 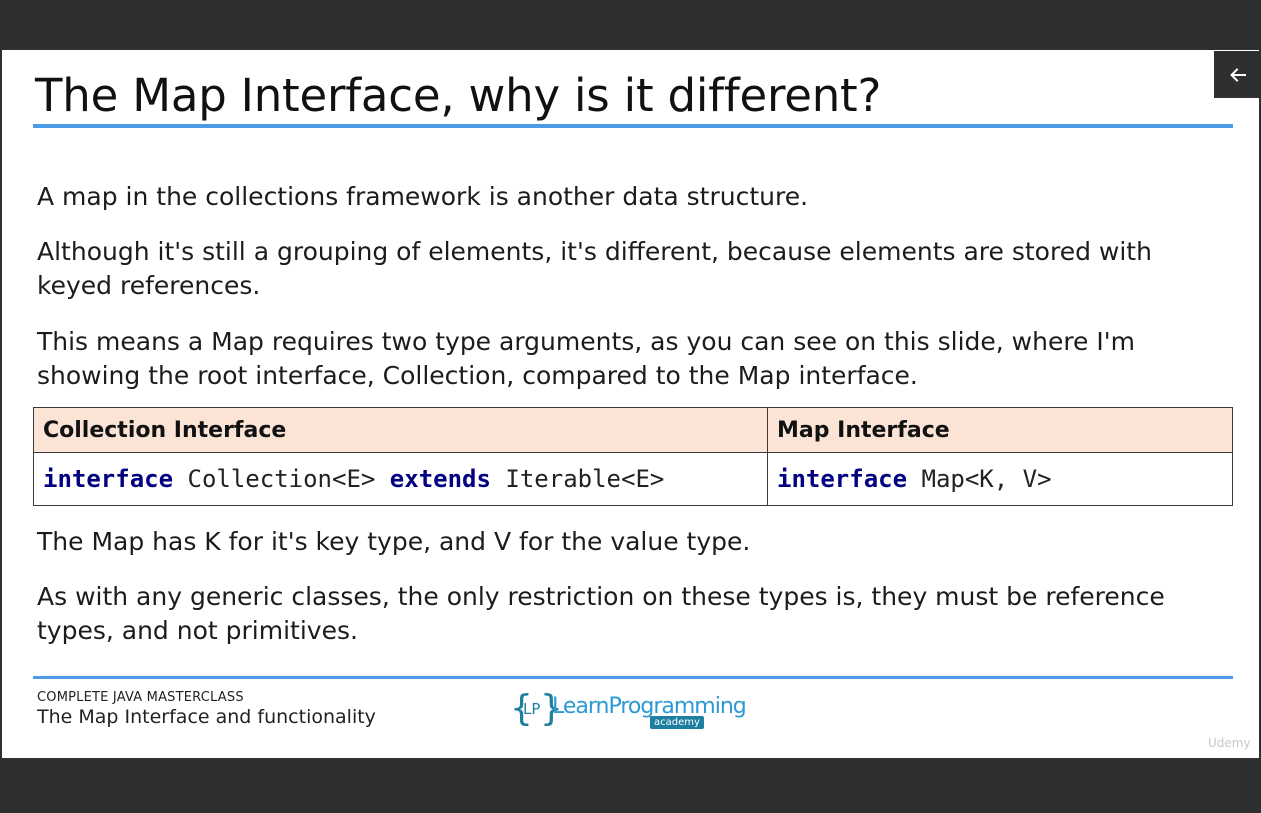 What do you see at coordinates (633, 677) in the screenshot?
I see `footer-divider` at bounding box center [633, 677].